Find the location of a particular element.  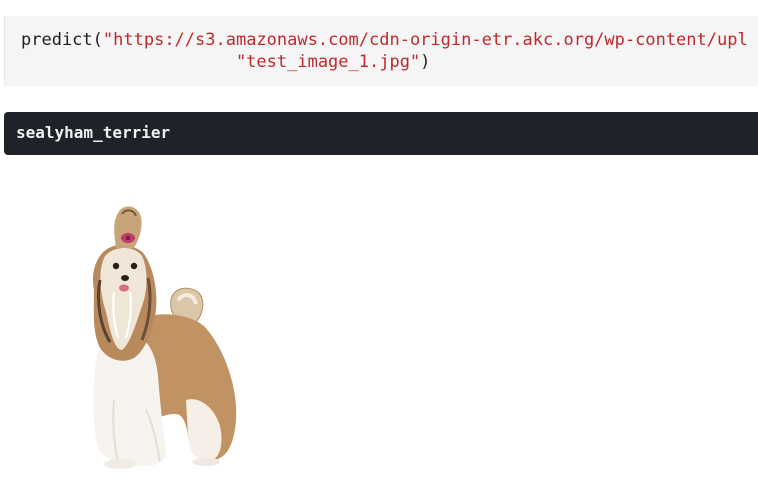

output-cell: sealyham_terrier is located at coordinates (381, 133).